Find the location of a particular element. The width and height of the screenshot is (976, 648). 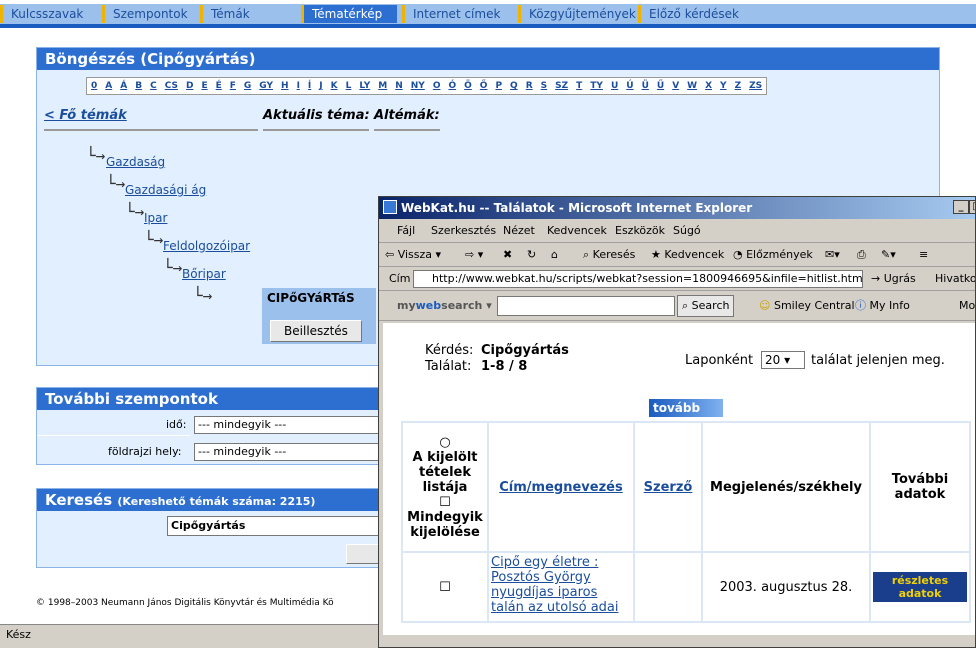

edit-icon: ✎▾ is located at coordinates (888, 255).